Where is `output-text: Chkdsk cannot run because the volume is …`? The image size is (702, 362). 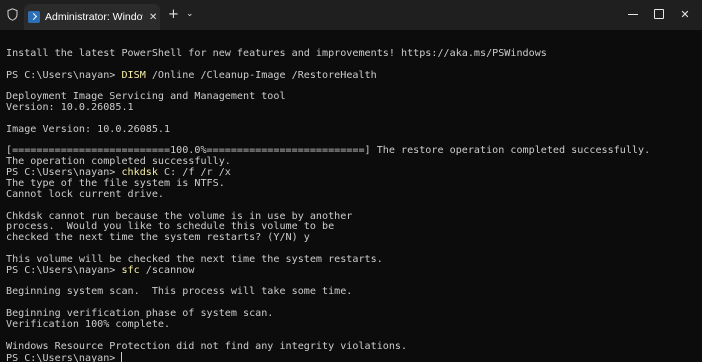
output-text: Chkdsk cannot run because the volume is … is located at coordinates (179, 216).